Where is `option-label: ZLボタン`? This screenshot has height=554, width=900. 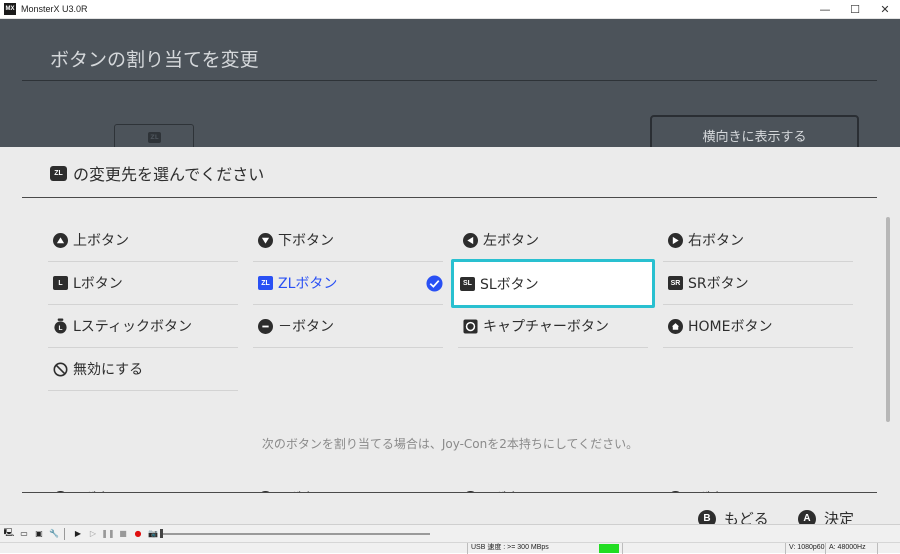
option-label: ZLボタン is located at coordinates (308, 284).